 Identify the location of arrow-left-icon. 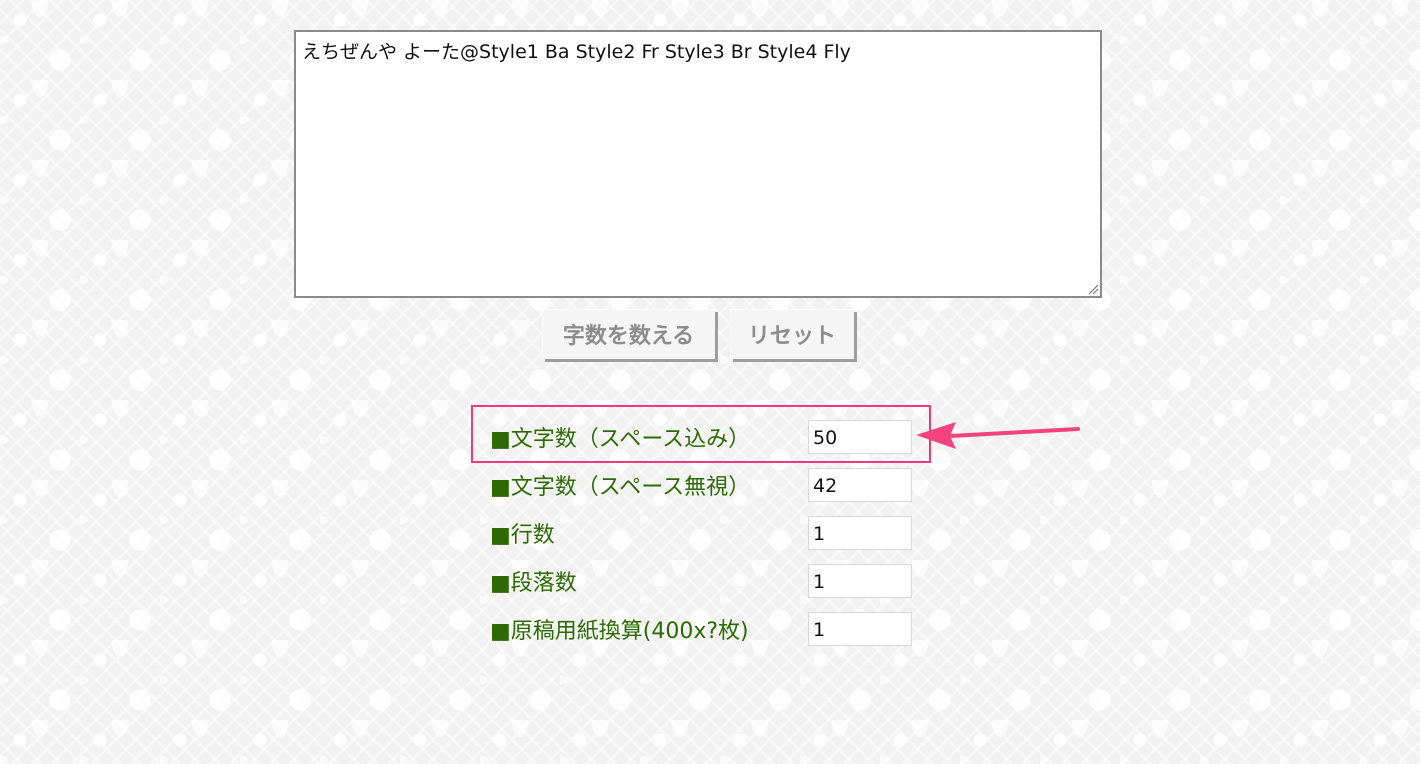
(998, 435).